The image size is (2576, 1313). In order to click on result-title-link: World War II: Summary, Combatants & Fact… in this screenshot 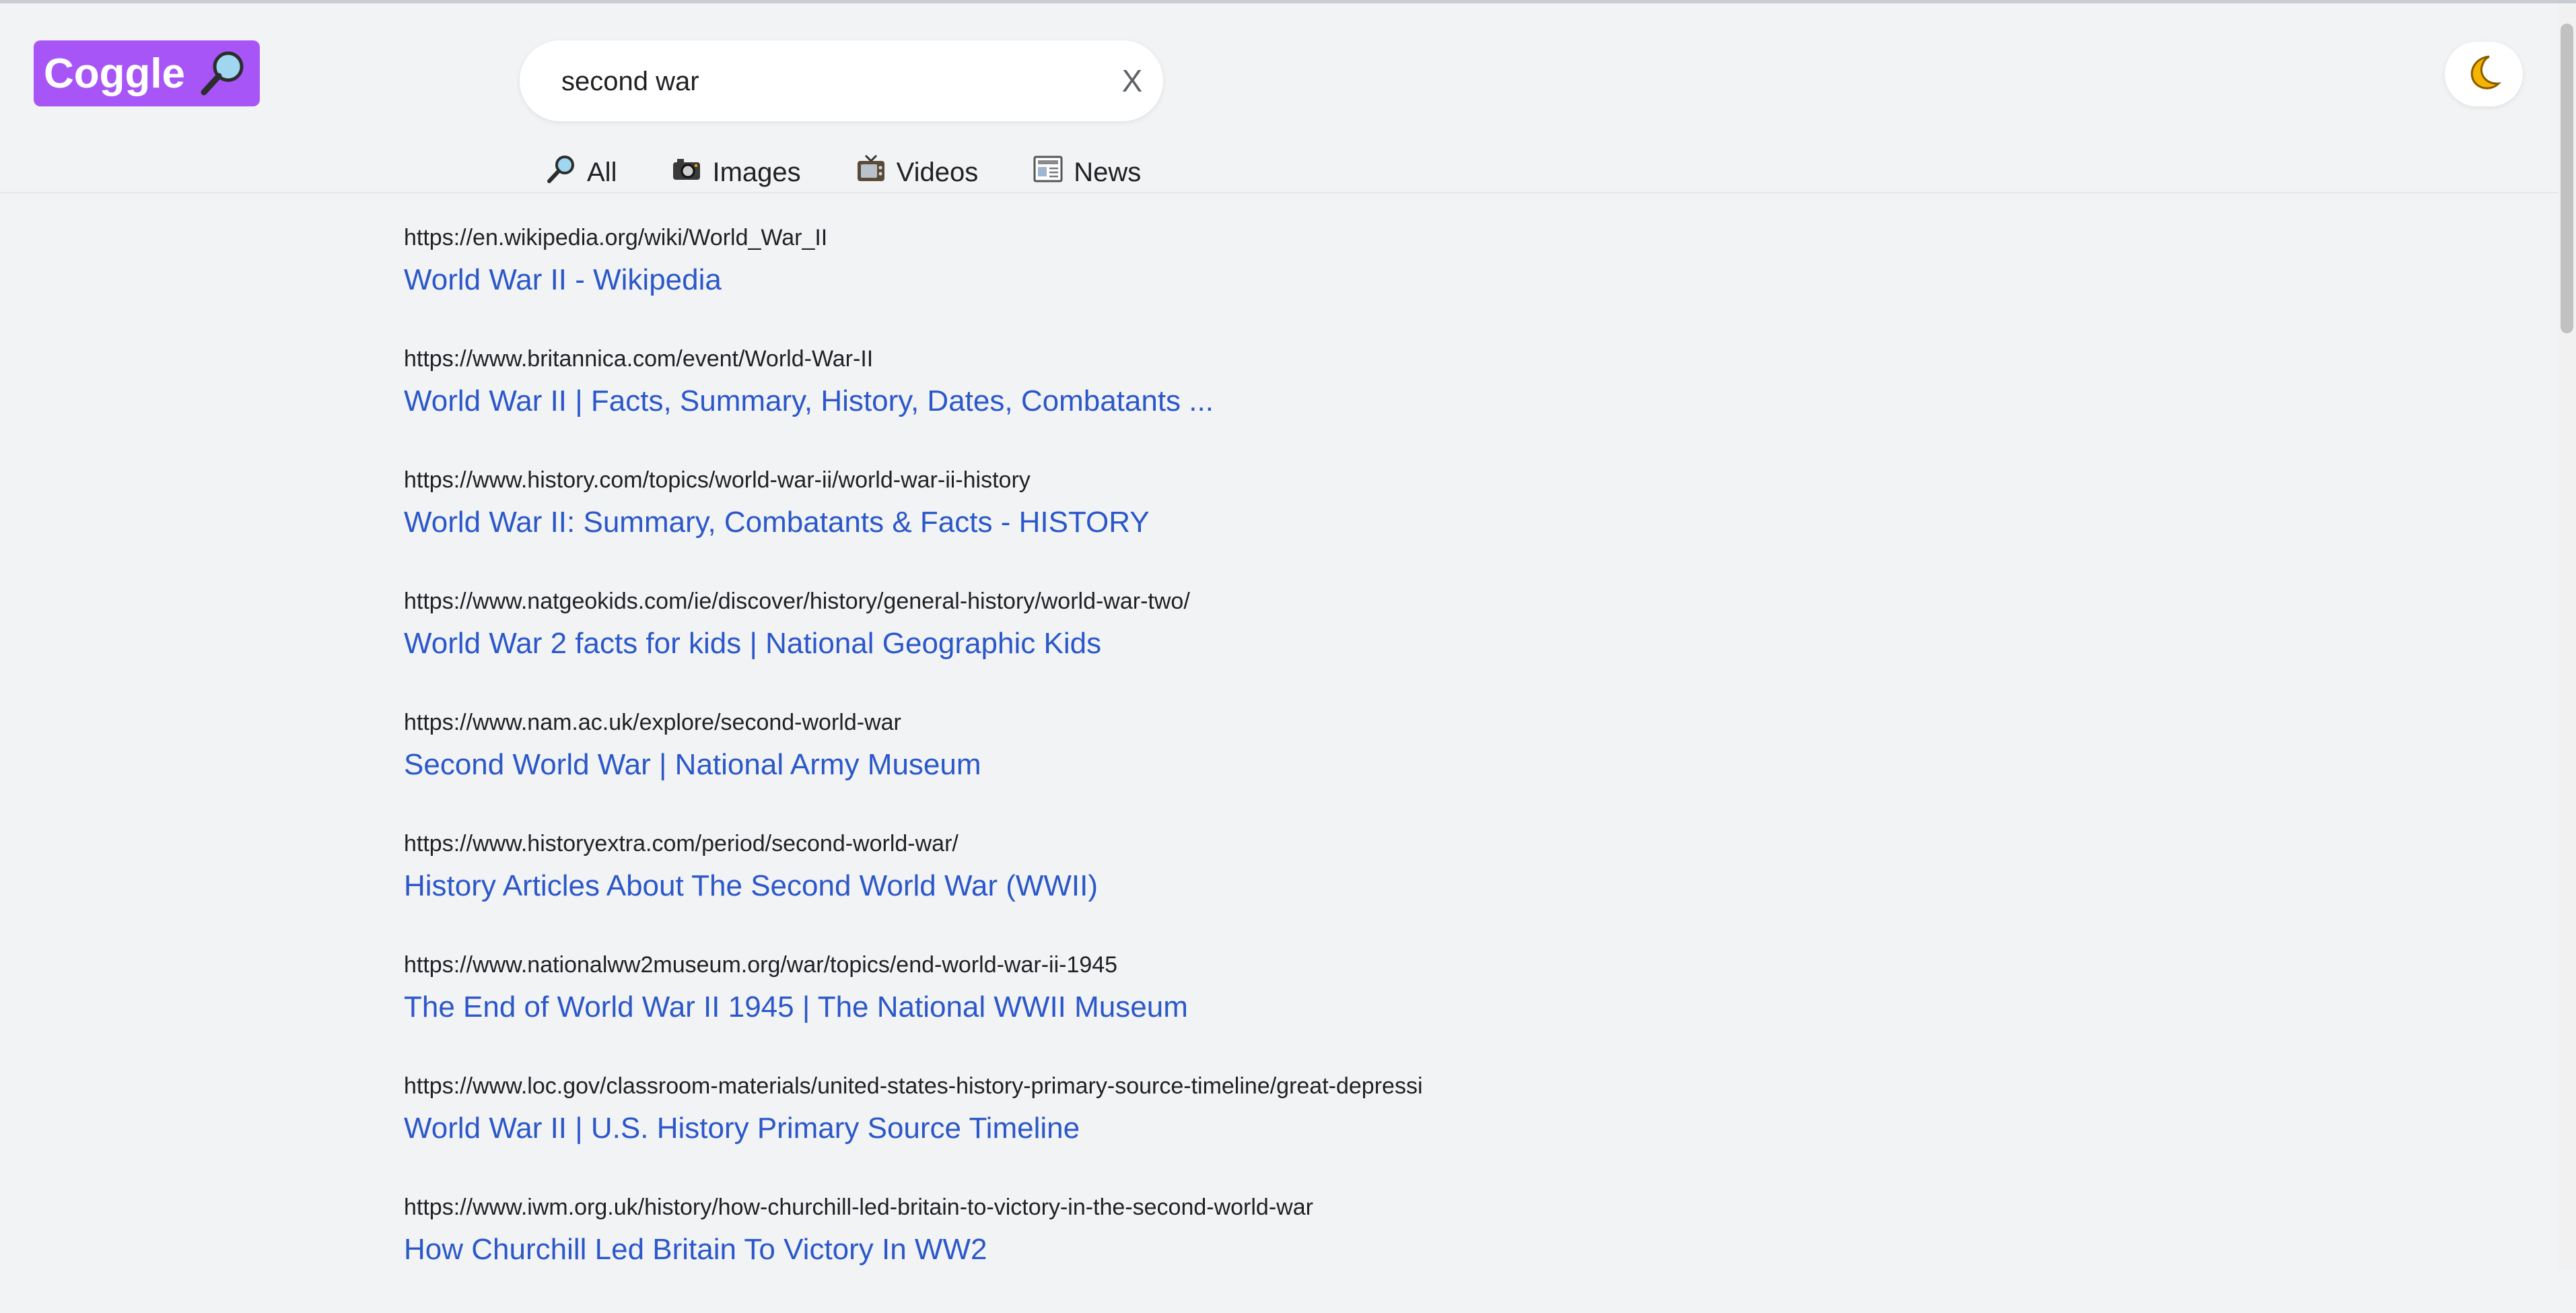, I will do `click(777, 522)`.